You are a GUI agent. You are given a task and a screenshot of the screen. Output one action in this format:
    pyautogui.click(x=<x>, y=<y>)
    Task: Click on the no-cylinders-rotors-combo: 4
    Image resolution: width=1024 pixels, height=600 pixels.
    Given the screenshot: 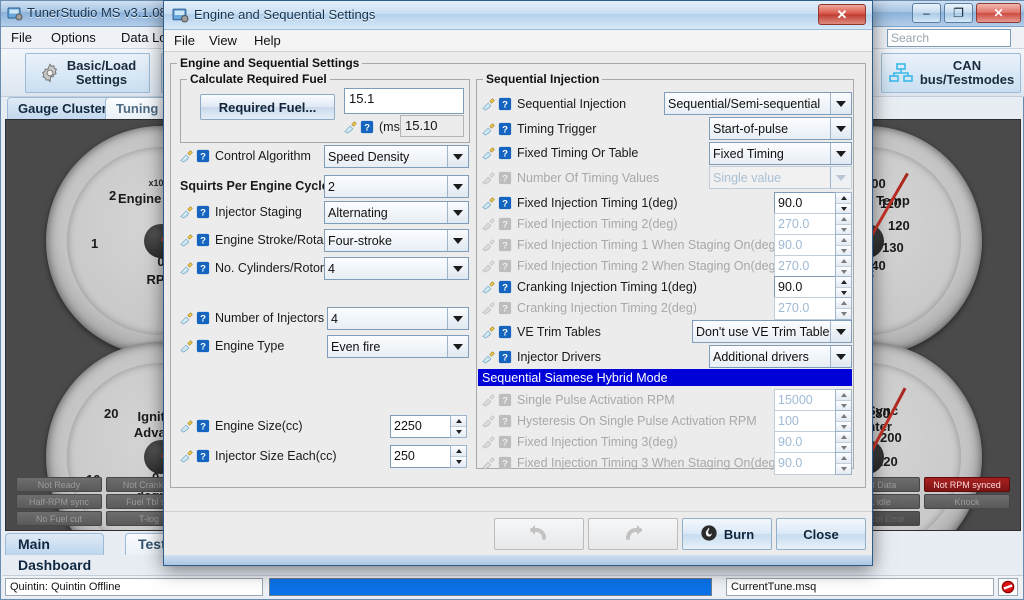 What is the action you would take?
    pyautogui.click(x=396, y=268)
    